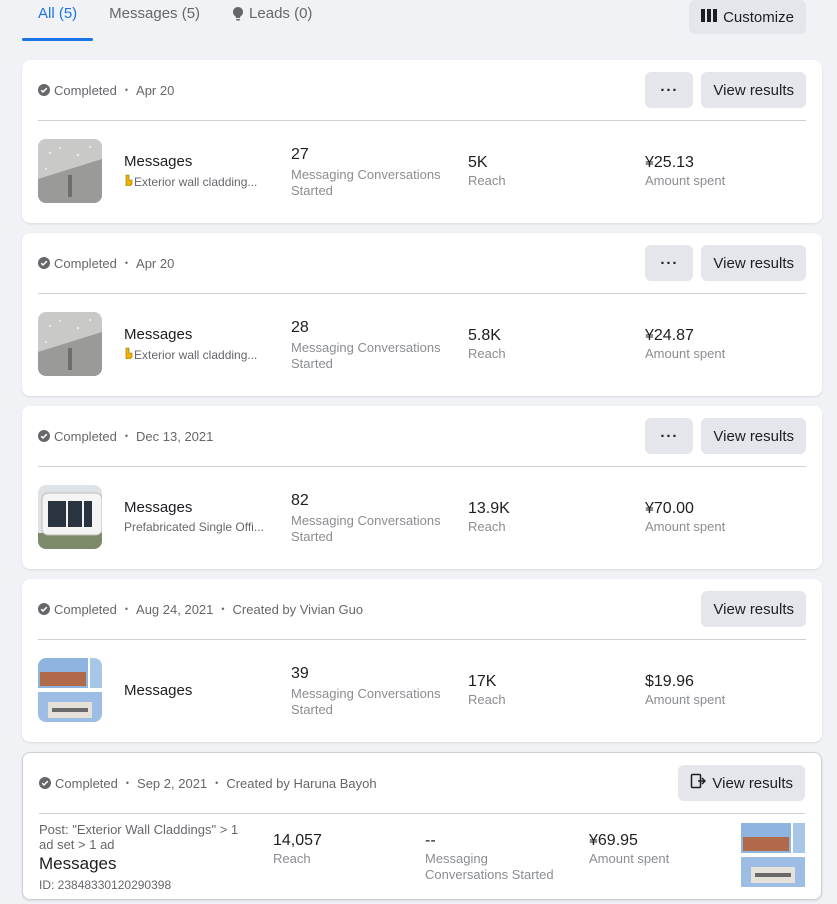 The width and height of the screenshot is (837, 904). What do you see at coordinates (58, 13) in the screenshot?
I see `tab-all-label: All (5)` at bounding box center [58, 13].